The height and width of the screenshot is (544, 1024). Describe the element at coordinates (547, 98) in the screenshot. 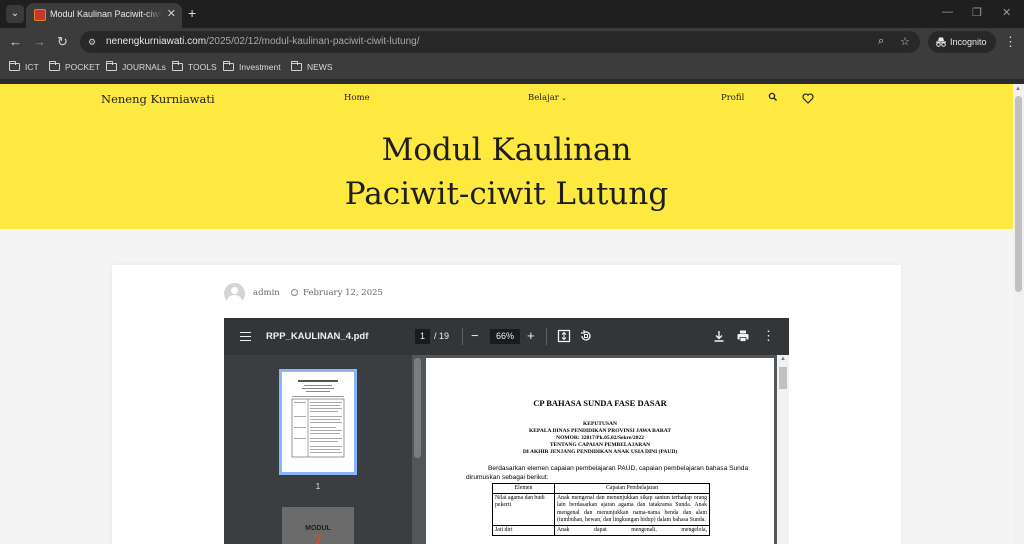

I see `nav-belajar: Belajar ⌄` at that location.